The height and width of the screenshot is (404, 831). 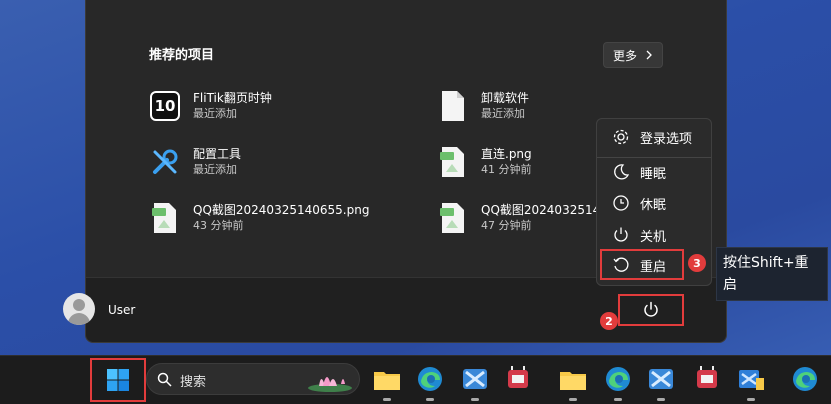 What do you see at coordinates (259, 218) in the screenshot?
I see `recommended-item: QQ截图20240325140655.png 43 分钟前` at bounding box center [259, 218].